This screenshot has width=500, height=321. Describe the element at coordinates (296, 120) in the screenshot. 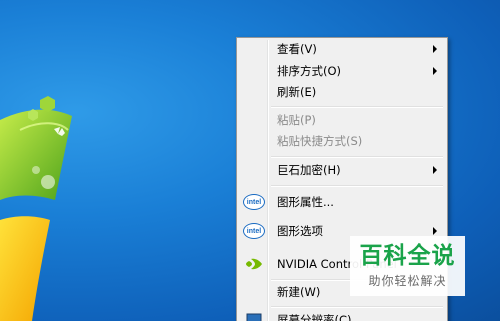

I see `menu-item-paste-label: 粘贴(P)` at that location.